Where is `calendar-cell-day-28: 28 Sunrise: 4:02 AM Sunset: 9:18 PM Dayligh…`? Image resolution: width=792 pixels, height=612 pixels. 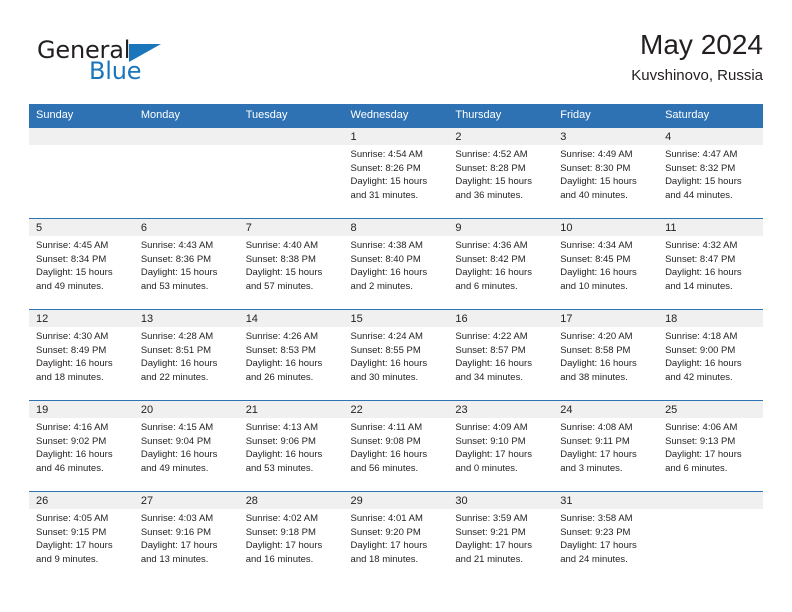
calendar-cell-day-28: 28 Sunrise: 4:02 AM Sunset: 9:18 PM Dayligh… is located at coordinates (291, 536).